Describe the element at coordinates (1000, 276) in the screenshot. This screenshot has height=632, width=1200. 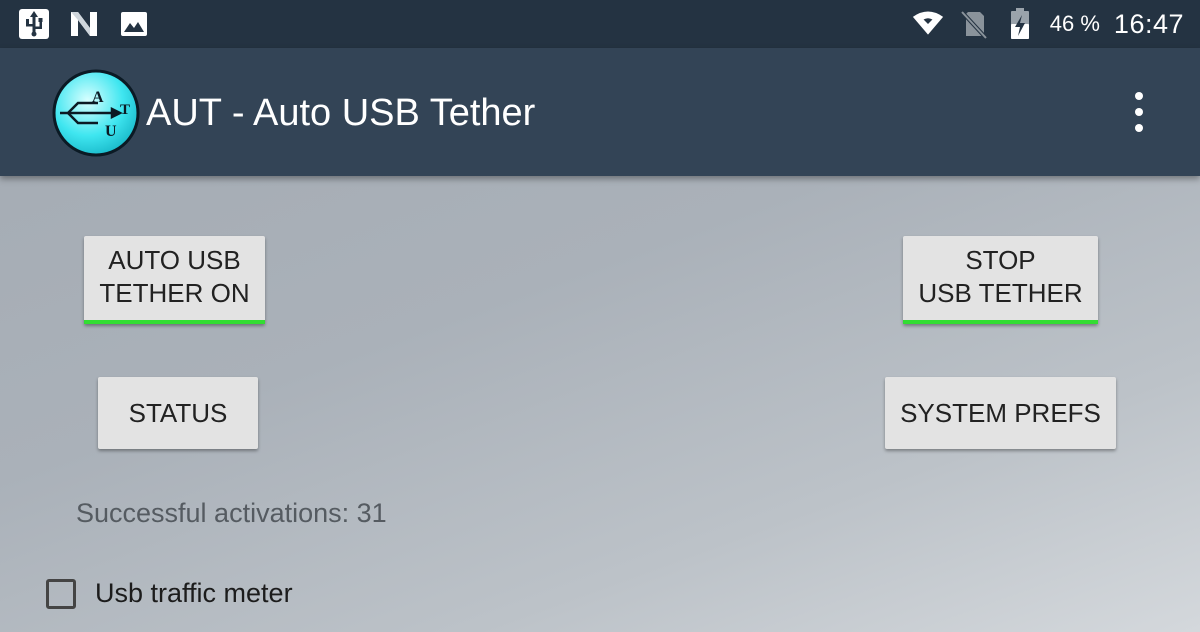
I see `stop-usb-tether-label: STOP USB TETHER` at that location.